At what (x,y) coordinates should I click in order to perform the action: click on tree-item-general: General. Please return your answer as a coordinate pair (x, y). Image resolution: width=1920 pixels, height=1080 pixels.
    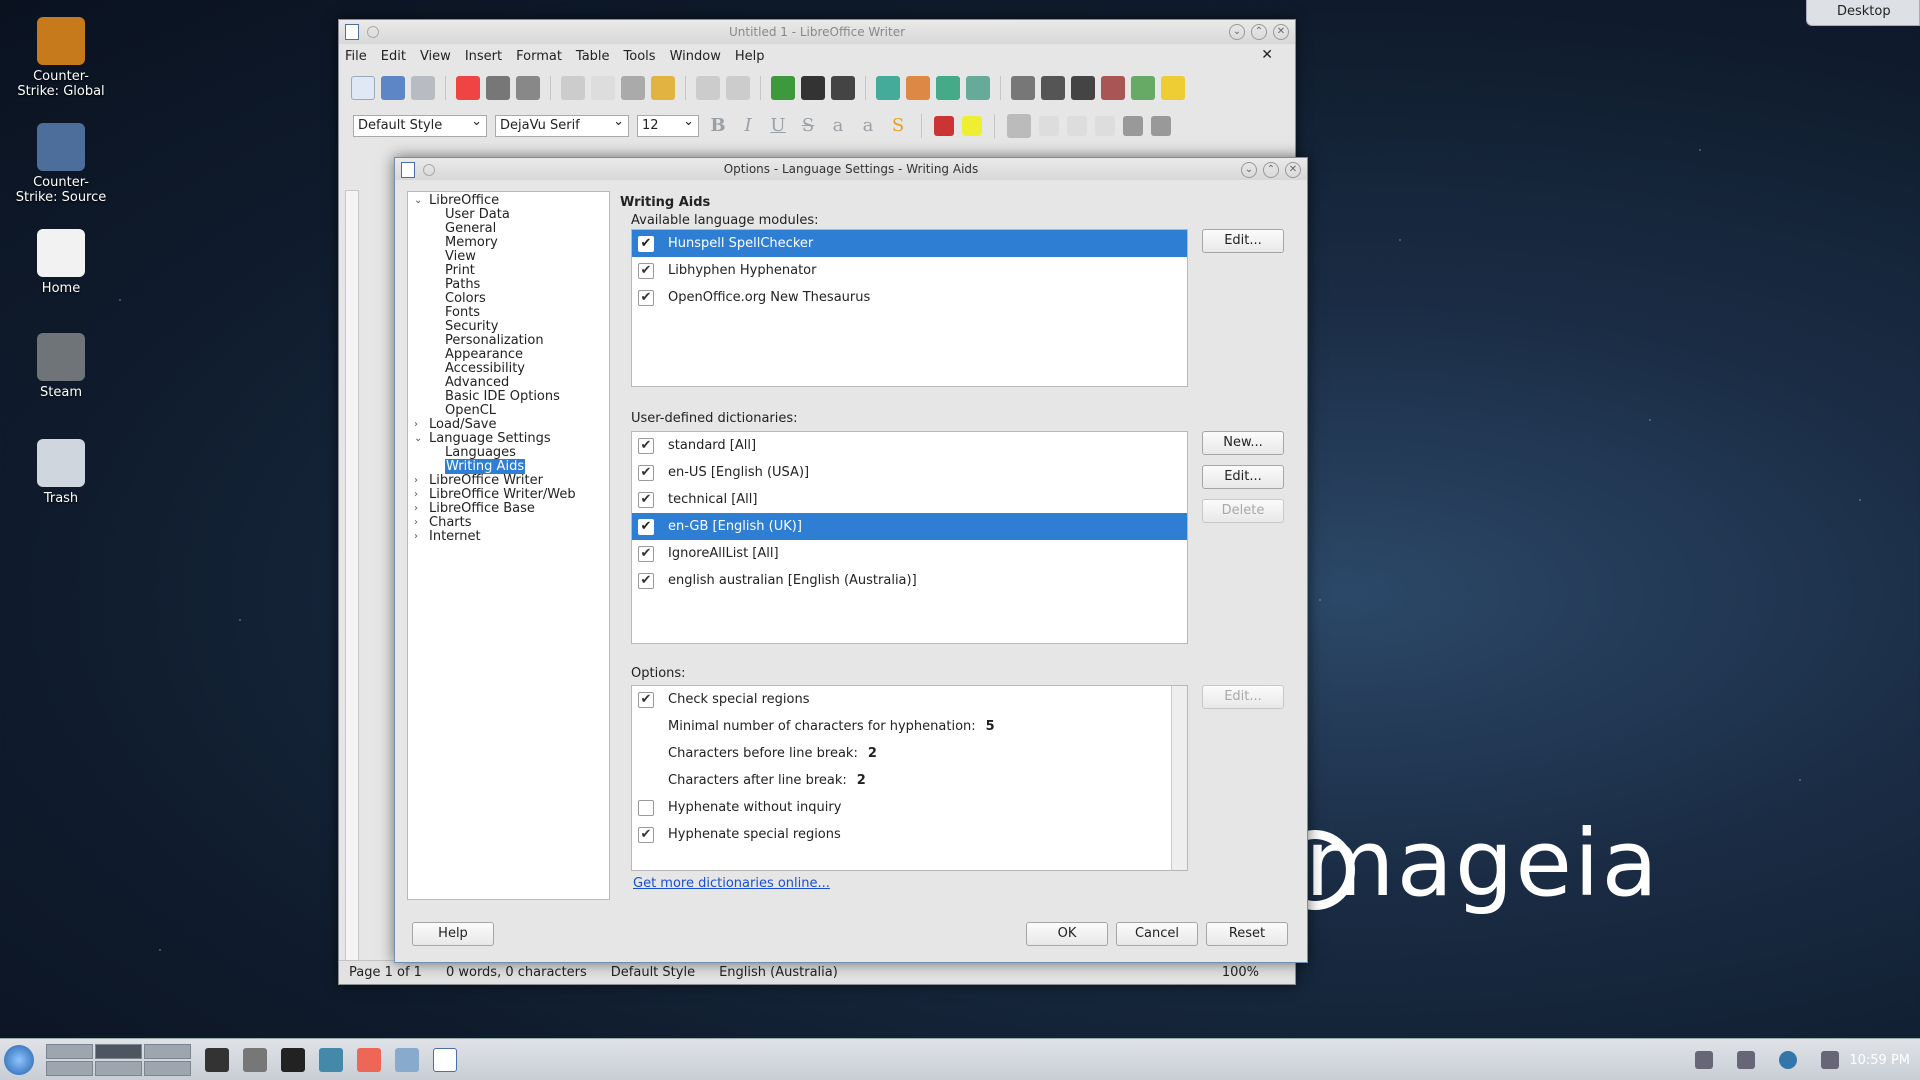
    Looking at the image, I should click on (508, 229).